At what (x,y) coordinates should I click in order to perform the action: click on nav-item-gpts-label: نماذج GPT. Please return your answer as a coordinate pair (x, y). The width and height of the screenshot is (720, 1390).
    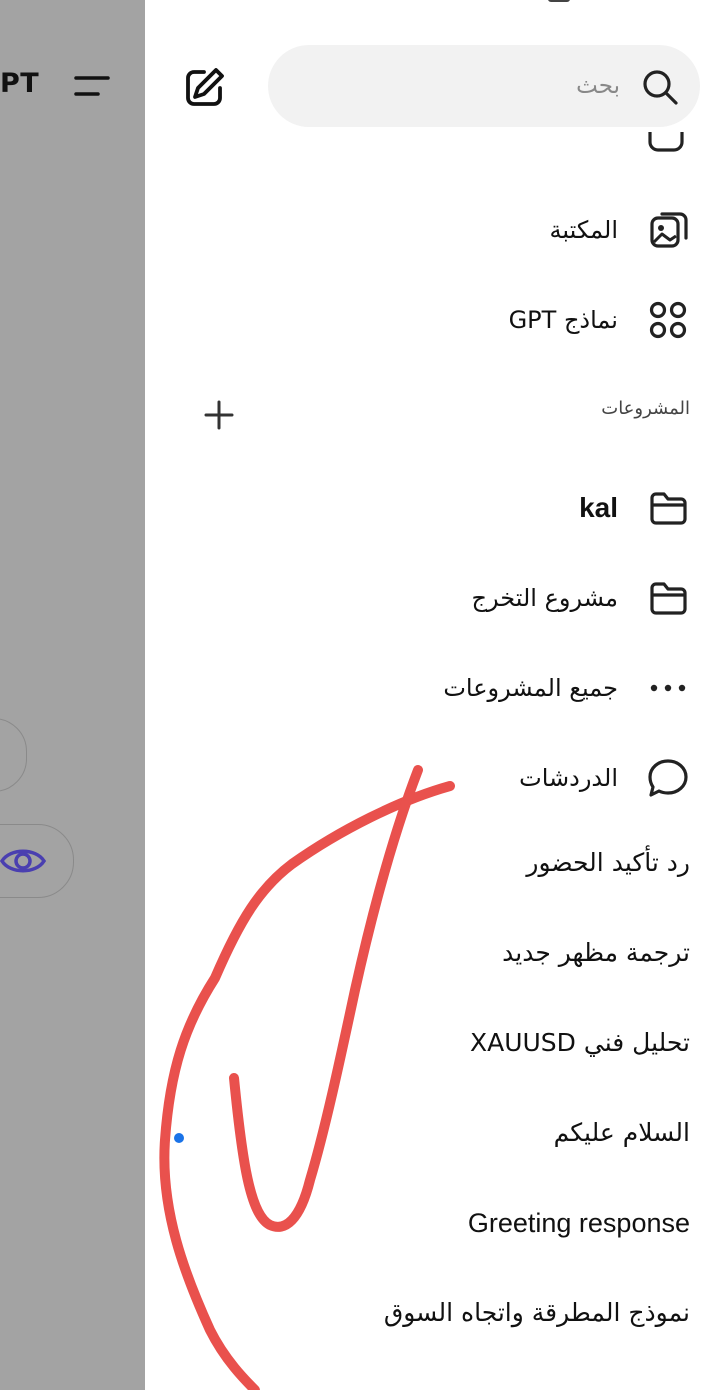
    Looking at the image, I should click on (563, 320).